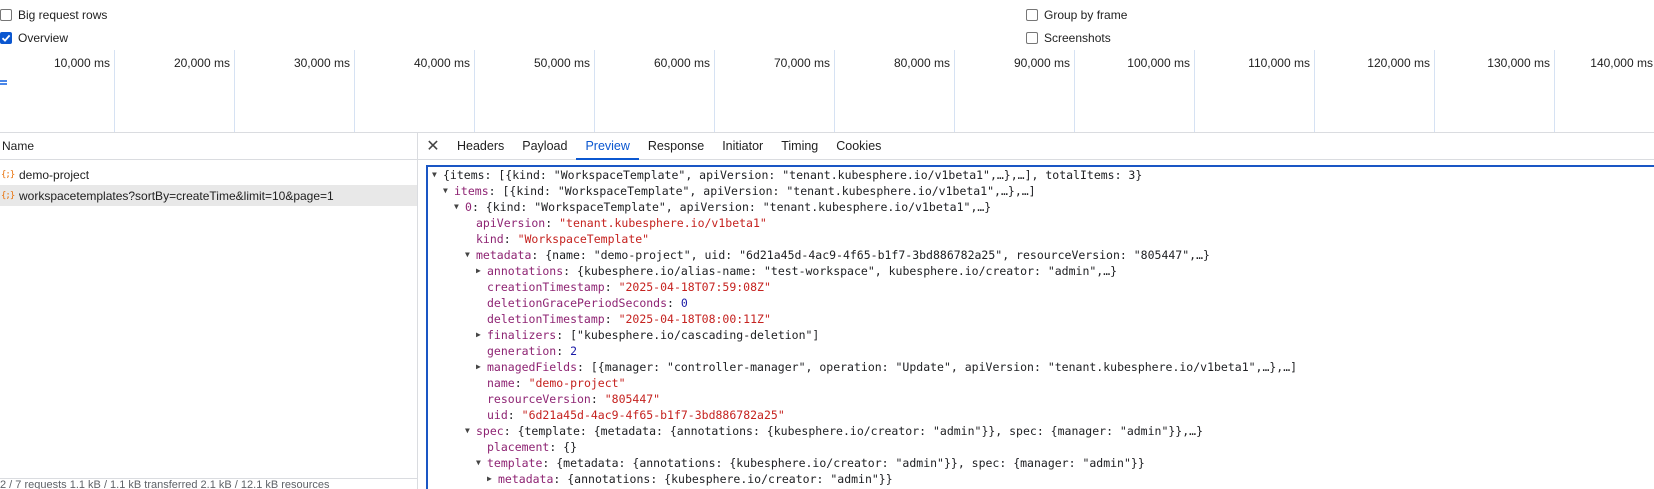 This screenshot has height=489, width=1654. What do you see at coordinates (415, 91) in the screenshot?
I see `timeline-tick: 40,000 ms` at bounding box center [415, 91].